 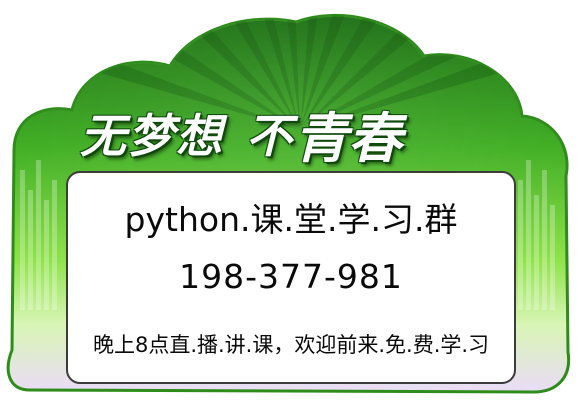 What do you see at coordinates (348, 138) in the screenshot?
I see `slogan-part-3: 青春` at bounding box center [348, 138].